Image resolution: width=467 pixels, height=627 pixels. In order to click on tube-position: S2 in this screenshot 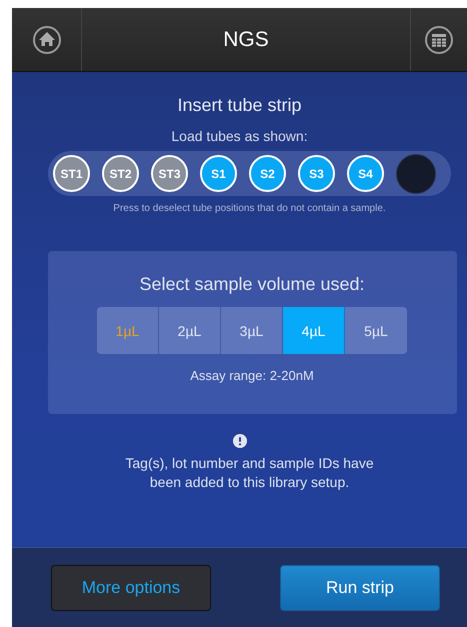, I will do `click(267, 173)`.